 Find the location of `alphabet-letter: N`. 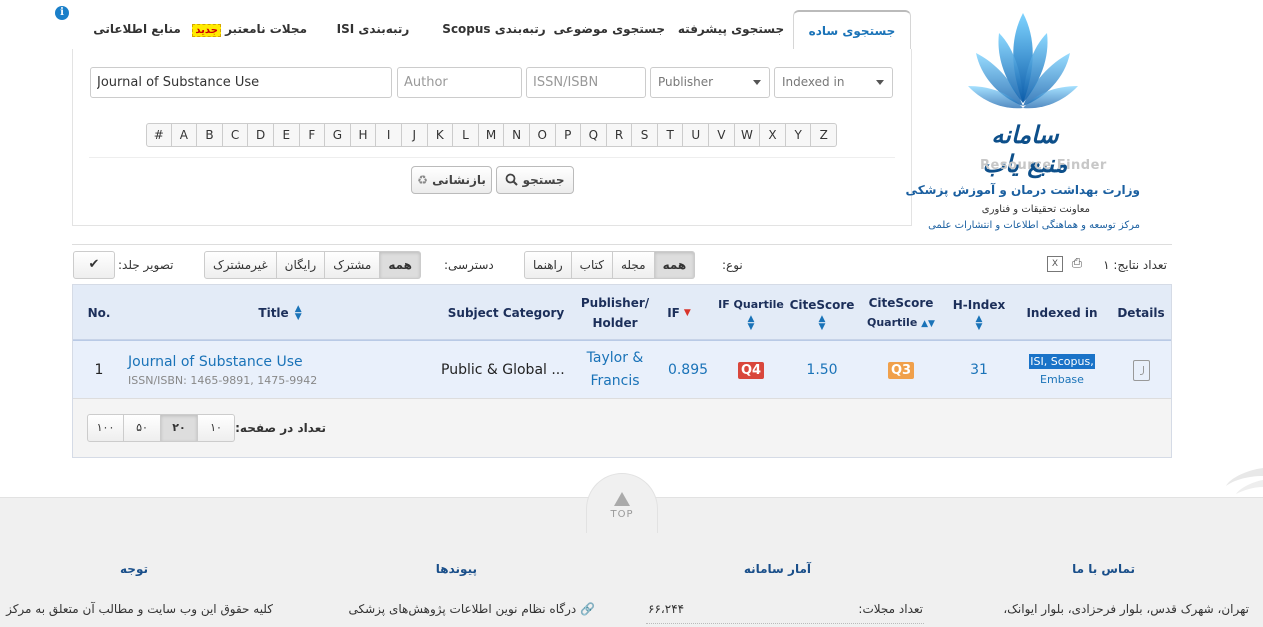

alphabet-letter: N is located at coordinates (517, 135).